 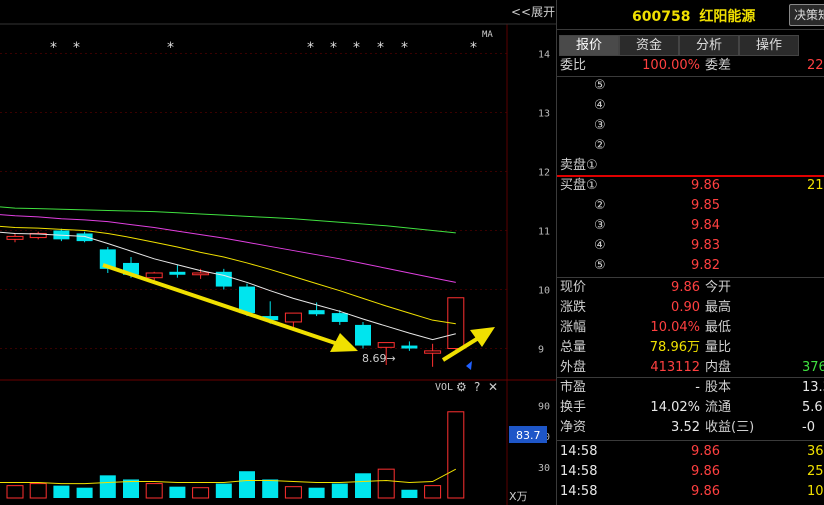 I want to click on stat-label-2: 最高, so click(x=718, y=307).